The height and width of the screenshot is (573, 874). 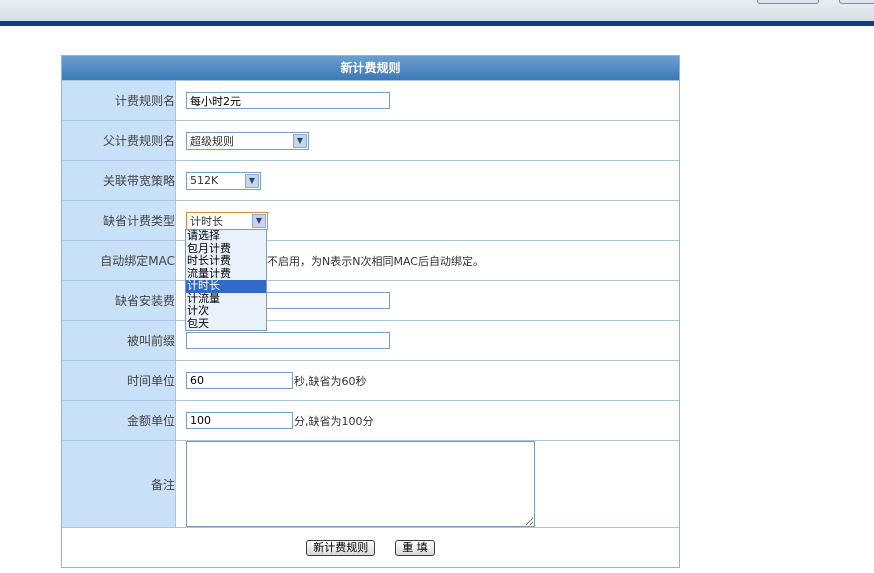 I want to click on row-parent-rule: 父计费规则名 超级规则 ▼, so click(x=370, y=140).